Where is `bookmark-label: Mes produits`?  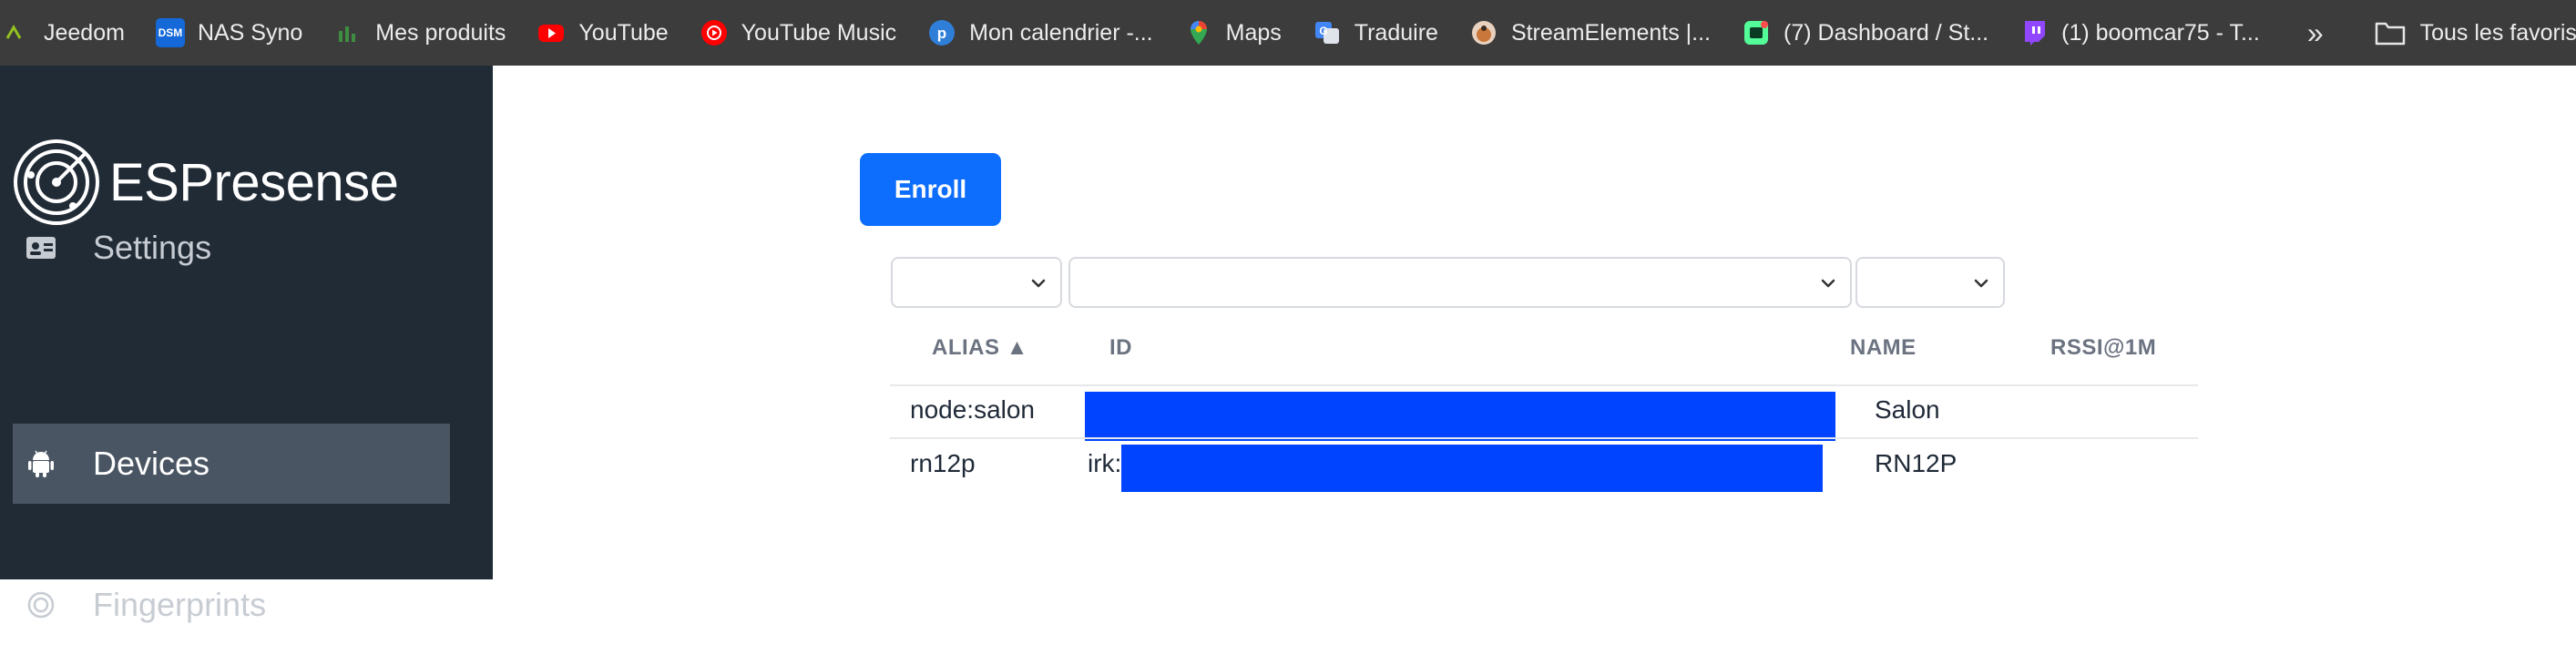
bookmark-label: Mes produits is located at coordinates (440, 32).